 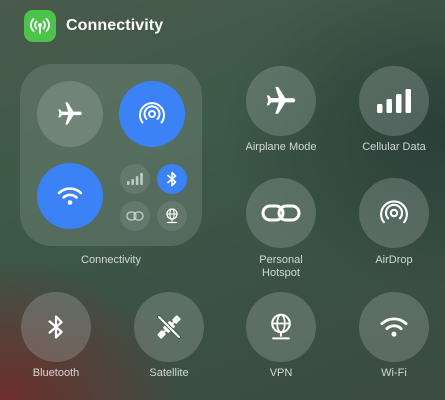 I want to click on module-wifi-button, so click(x=70, y=196).